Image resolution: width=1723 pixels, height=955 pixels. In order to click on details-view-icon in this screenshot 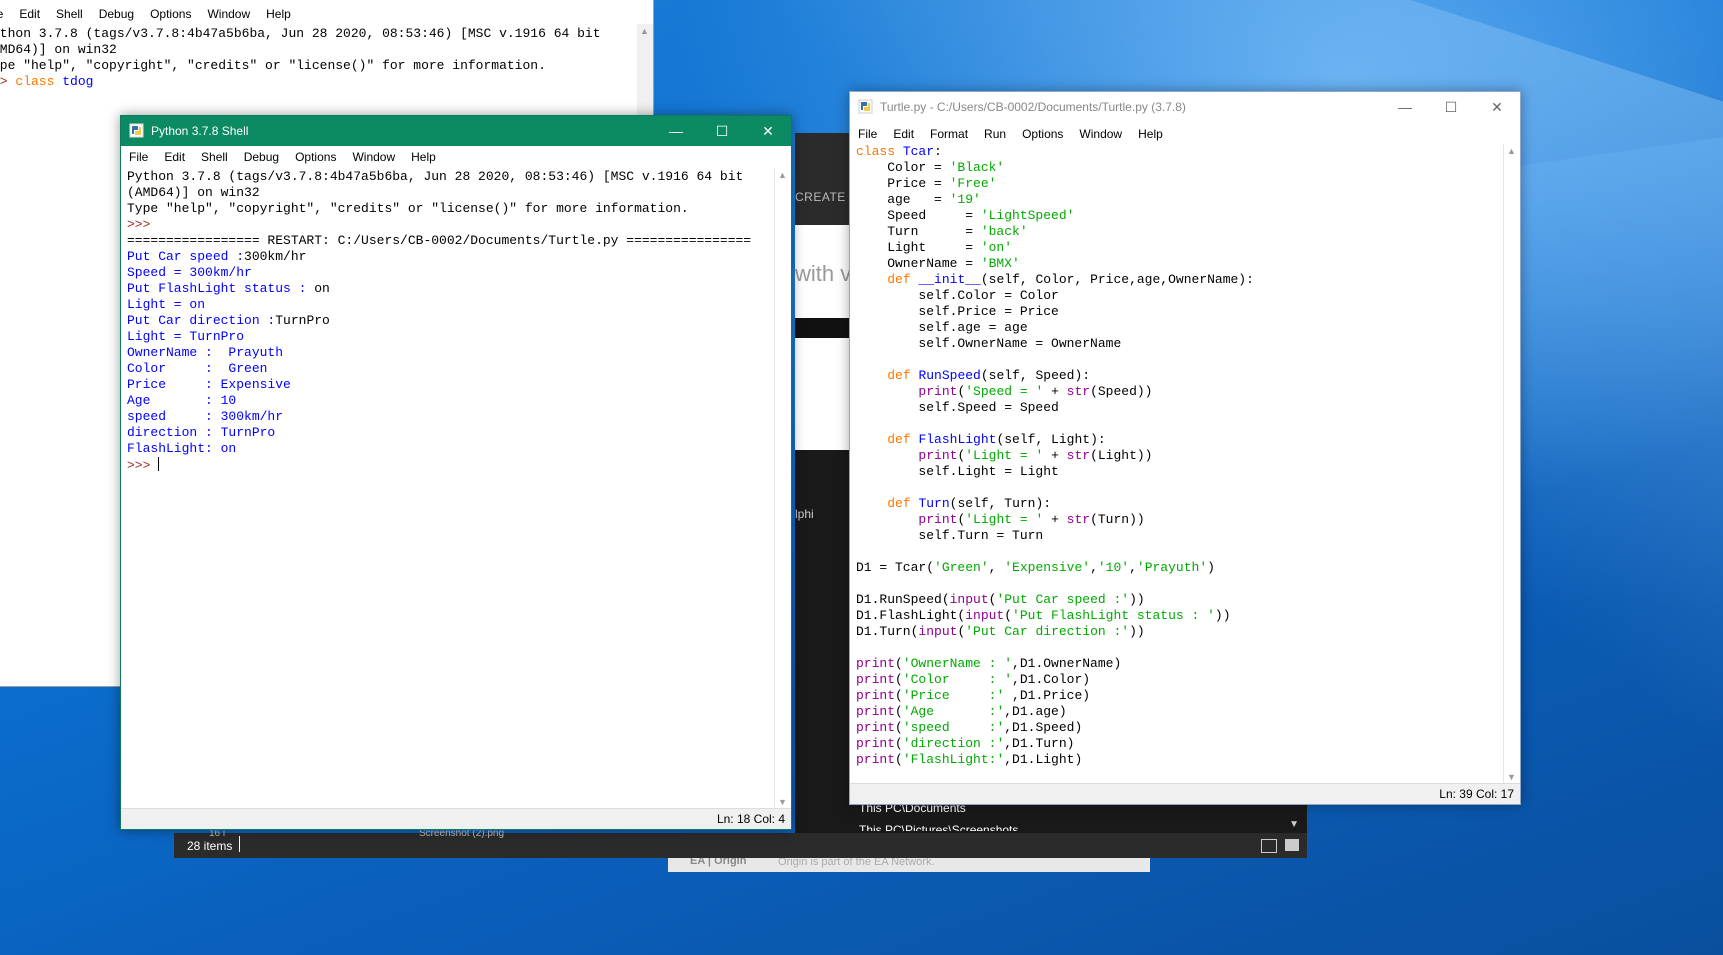, I will do `click(1269, 846)`.